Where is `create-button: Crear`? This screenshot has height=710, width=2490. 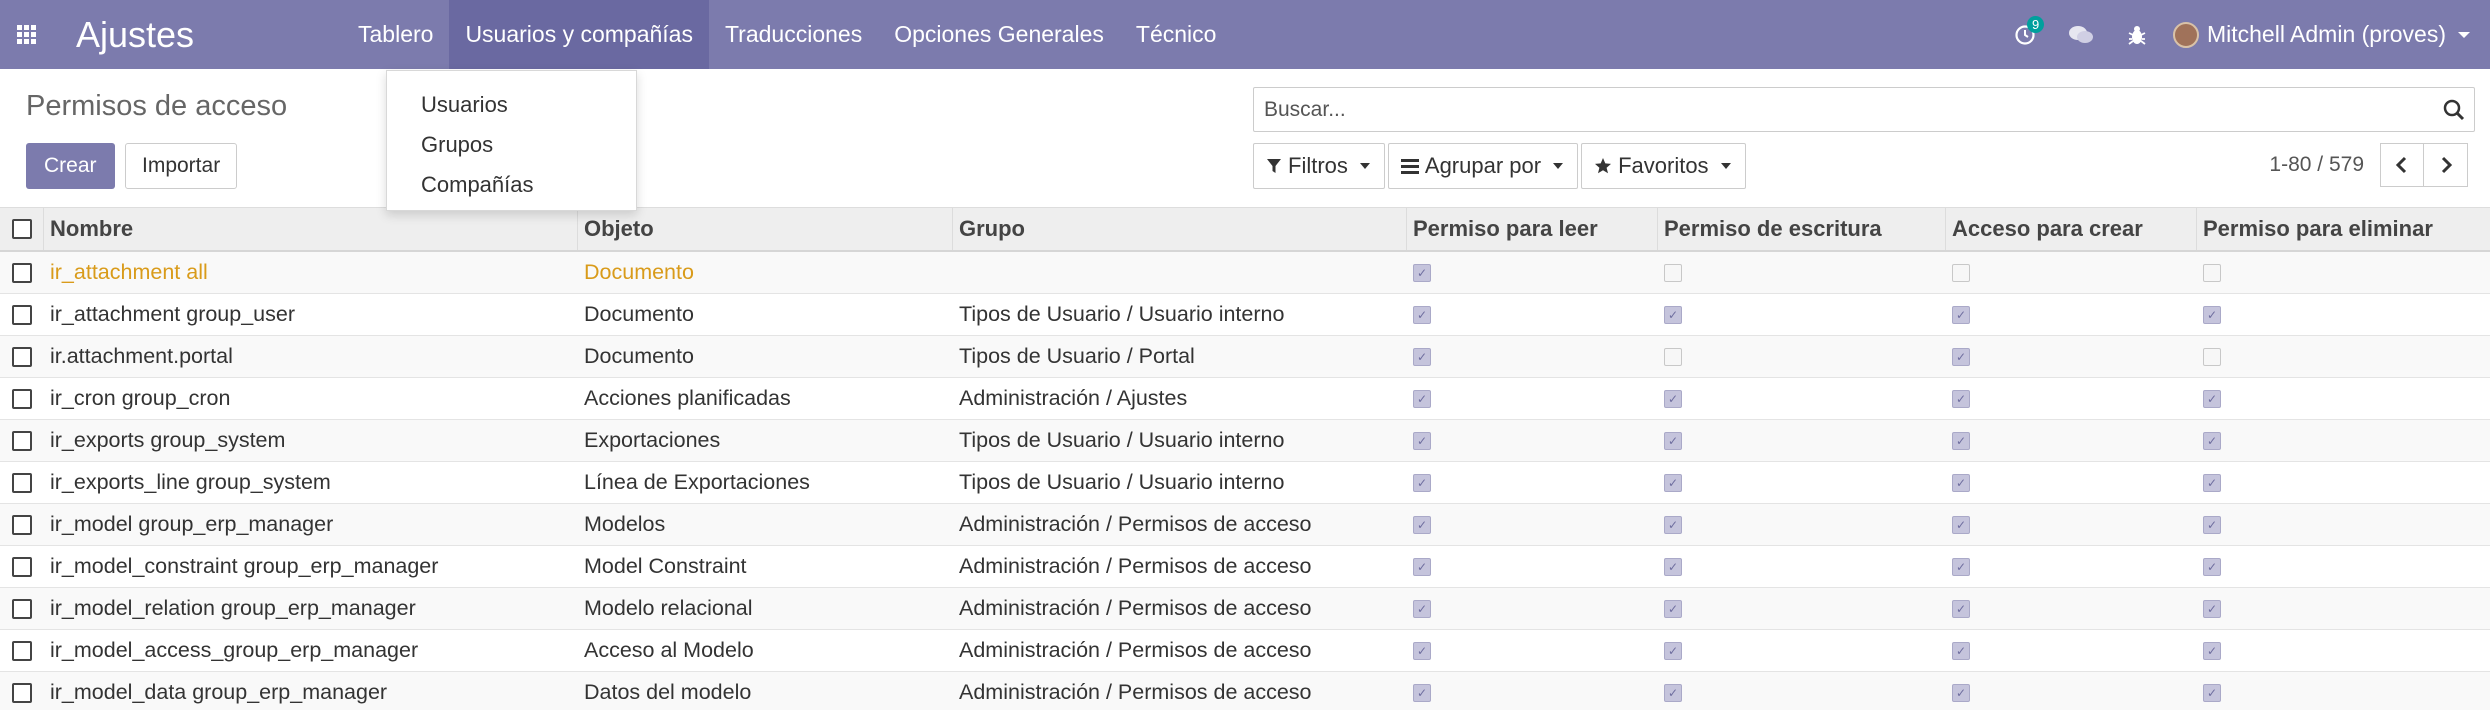
create-button: Crear is located at coordinates (70, 166).